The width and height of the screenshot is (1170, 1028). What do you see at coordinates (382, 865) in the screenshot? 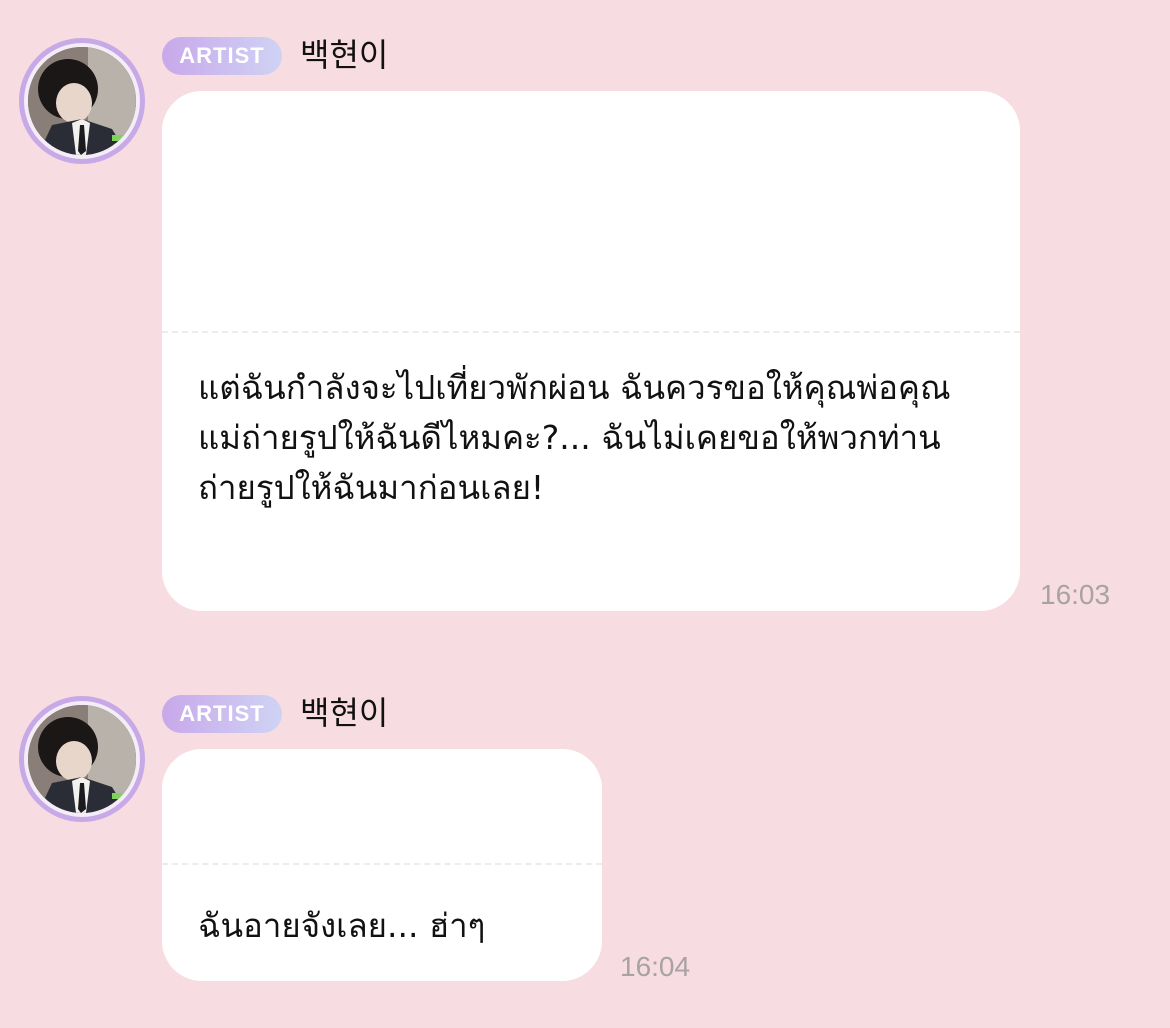
I see `message-bubble: ฉันอายจังเลย... ฮ่าๆ` at bounding box center [382, 865].